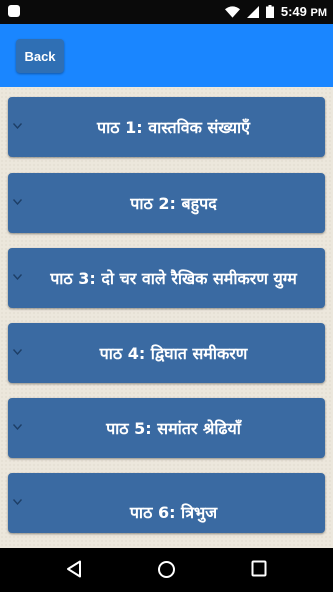 The height and width of the screenshot is (592, 333). What do you see at coordinates (173, 428) in the screenshot?
I see `lesson-label: पाठ 5: समांतर श्रेढियाँ` at bounding box center [173, 428].